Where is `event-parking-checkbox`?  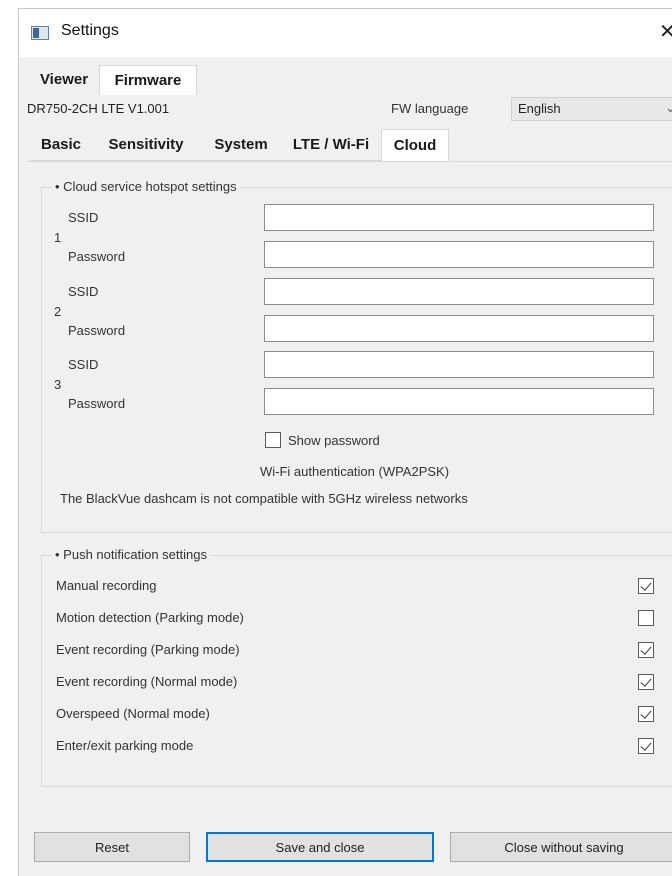
event-parking-checkbox is located at coordinates (646, 650).